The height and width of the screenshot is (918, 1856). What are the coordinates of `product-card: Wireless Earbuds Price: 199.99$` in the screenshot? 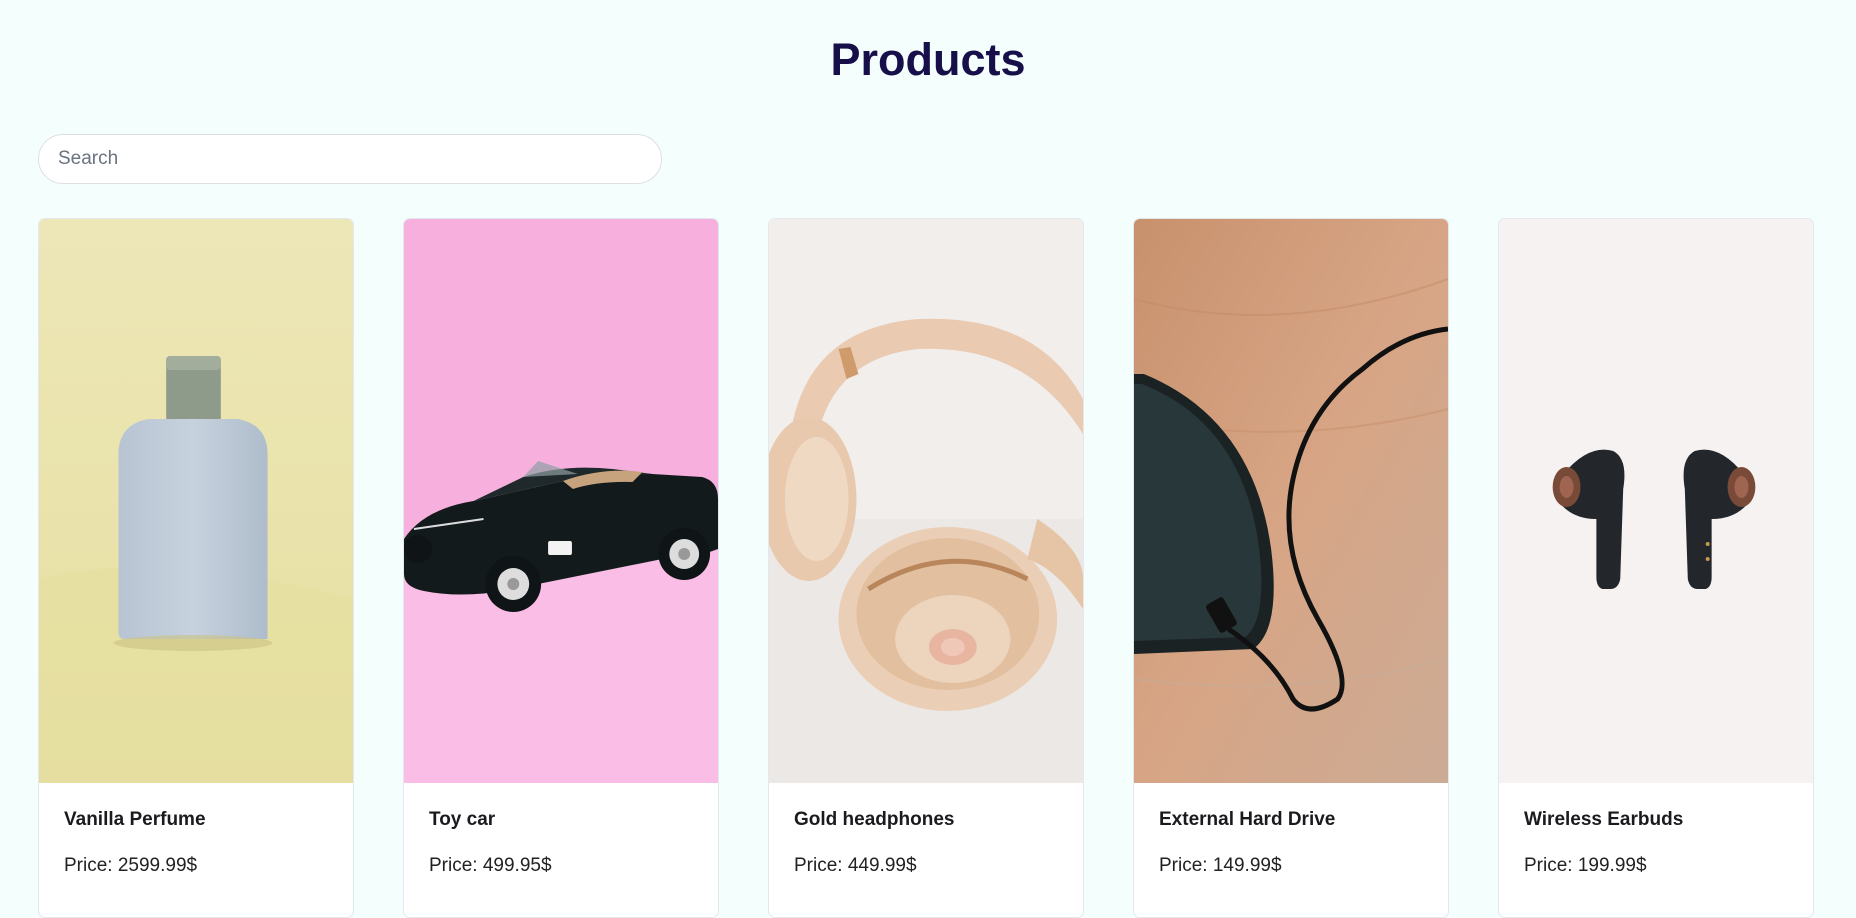 It's located at (1656, 568).